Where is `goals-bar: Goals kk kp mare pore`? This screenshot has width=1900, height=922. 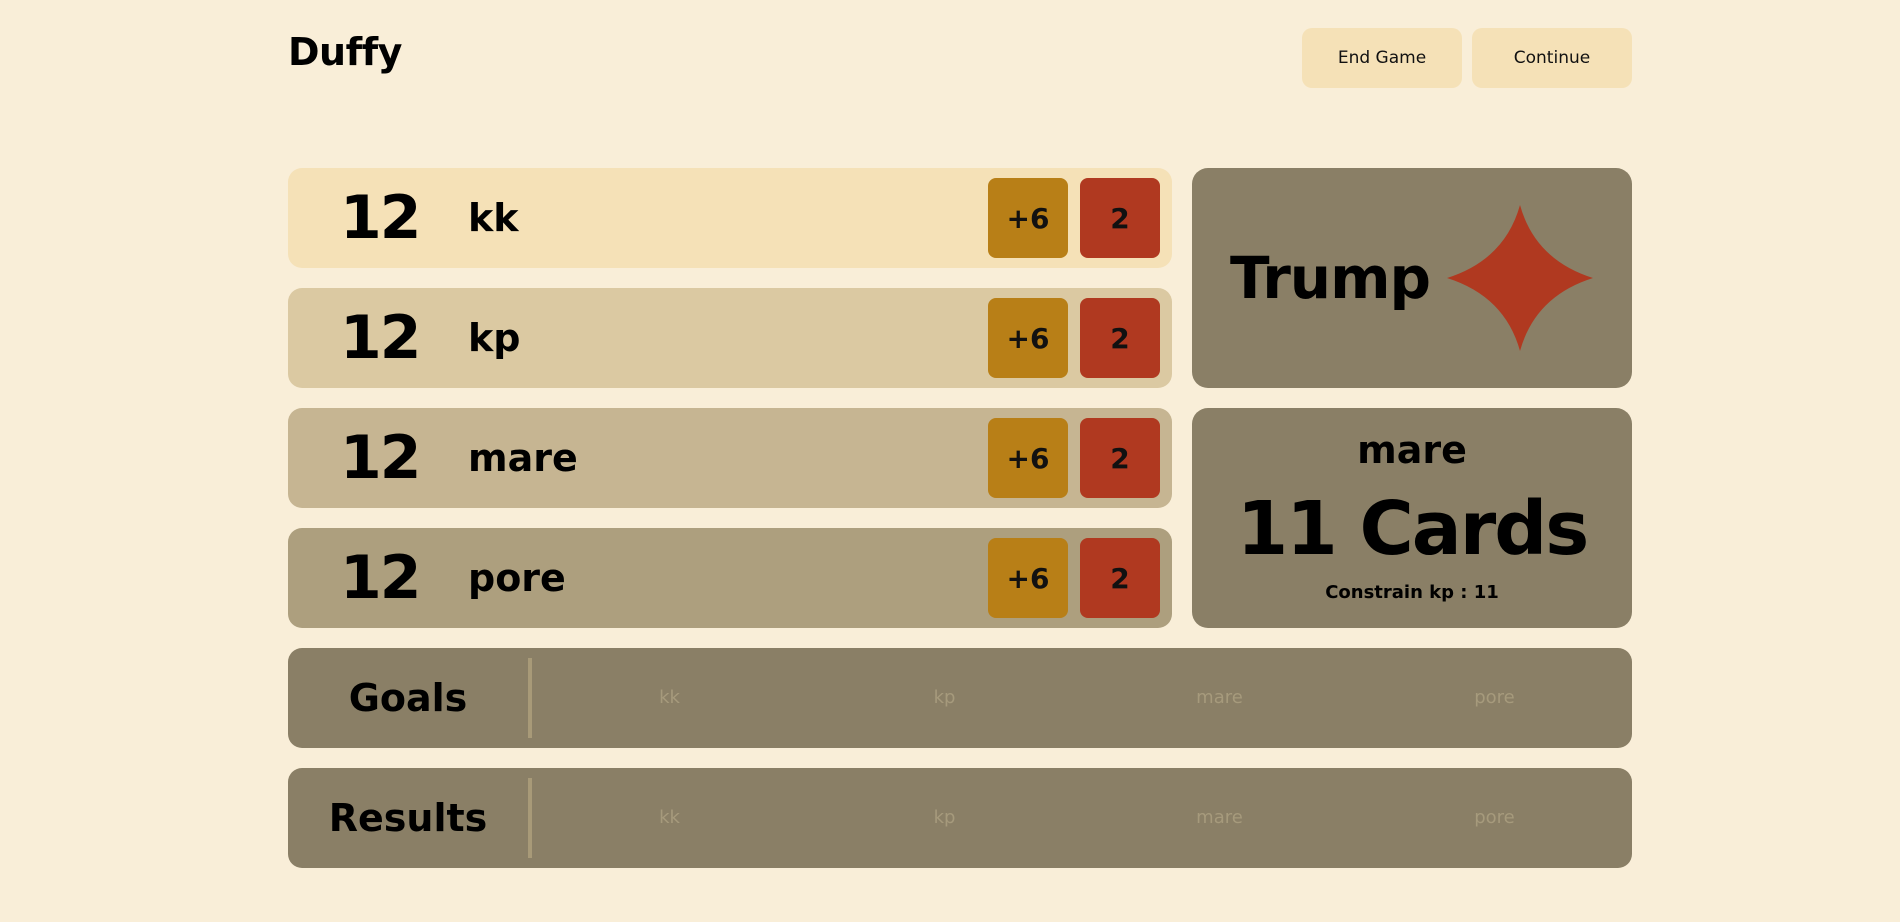 goals-bar: Goals kk kp mare pore is located at coordinates (960, 698).